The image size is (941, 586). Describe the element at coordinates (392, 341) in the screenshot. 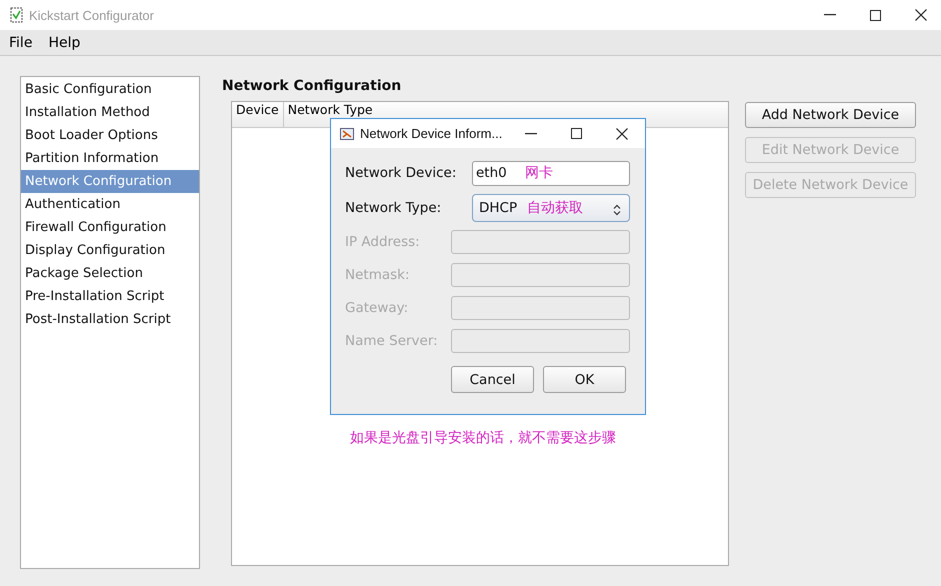

I see `field-label: Name Server:` at that location.